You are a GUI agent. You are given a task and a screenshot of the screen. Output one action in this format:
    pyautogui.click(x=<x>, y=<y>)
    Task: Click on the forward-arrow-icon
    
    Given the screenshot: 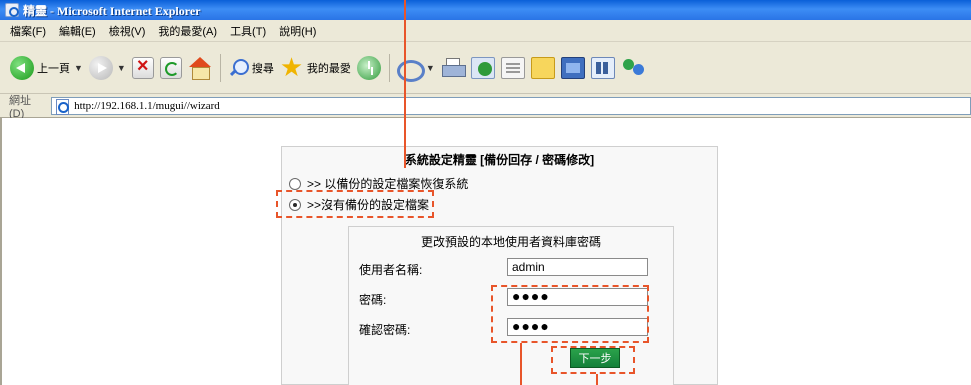 What is the action you would take?
    pyautogui.click(x=100, y=67)
    